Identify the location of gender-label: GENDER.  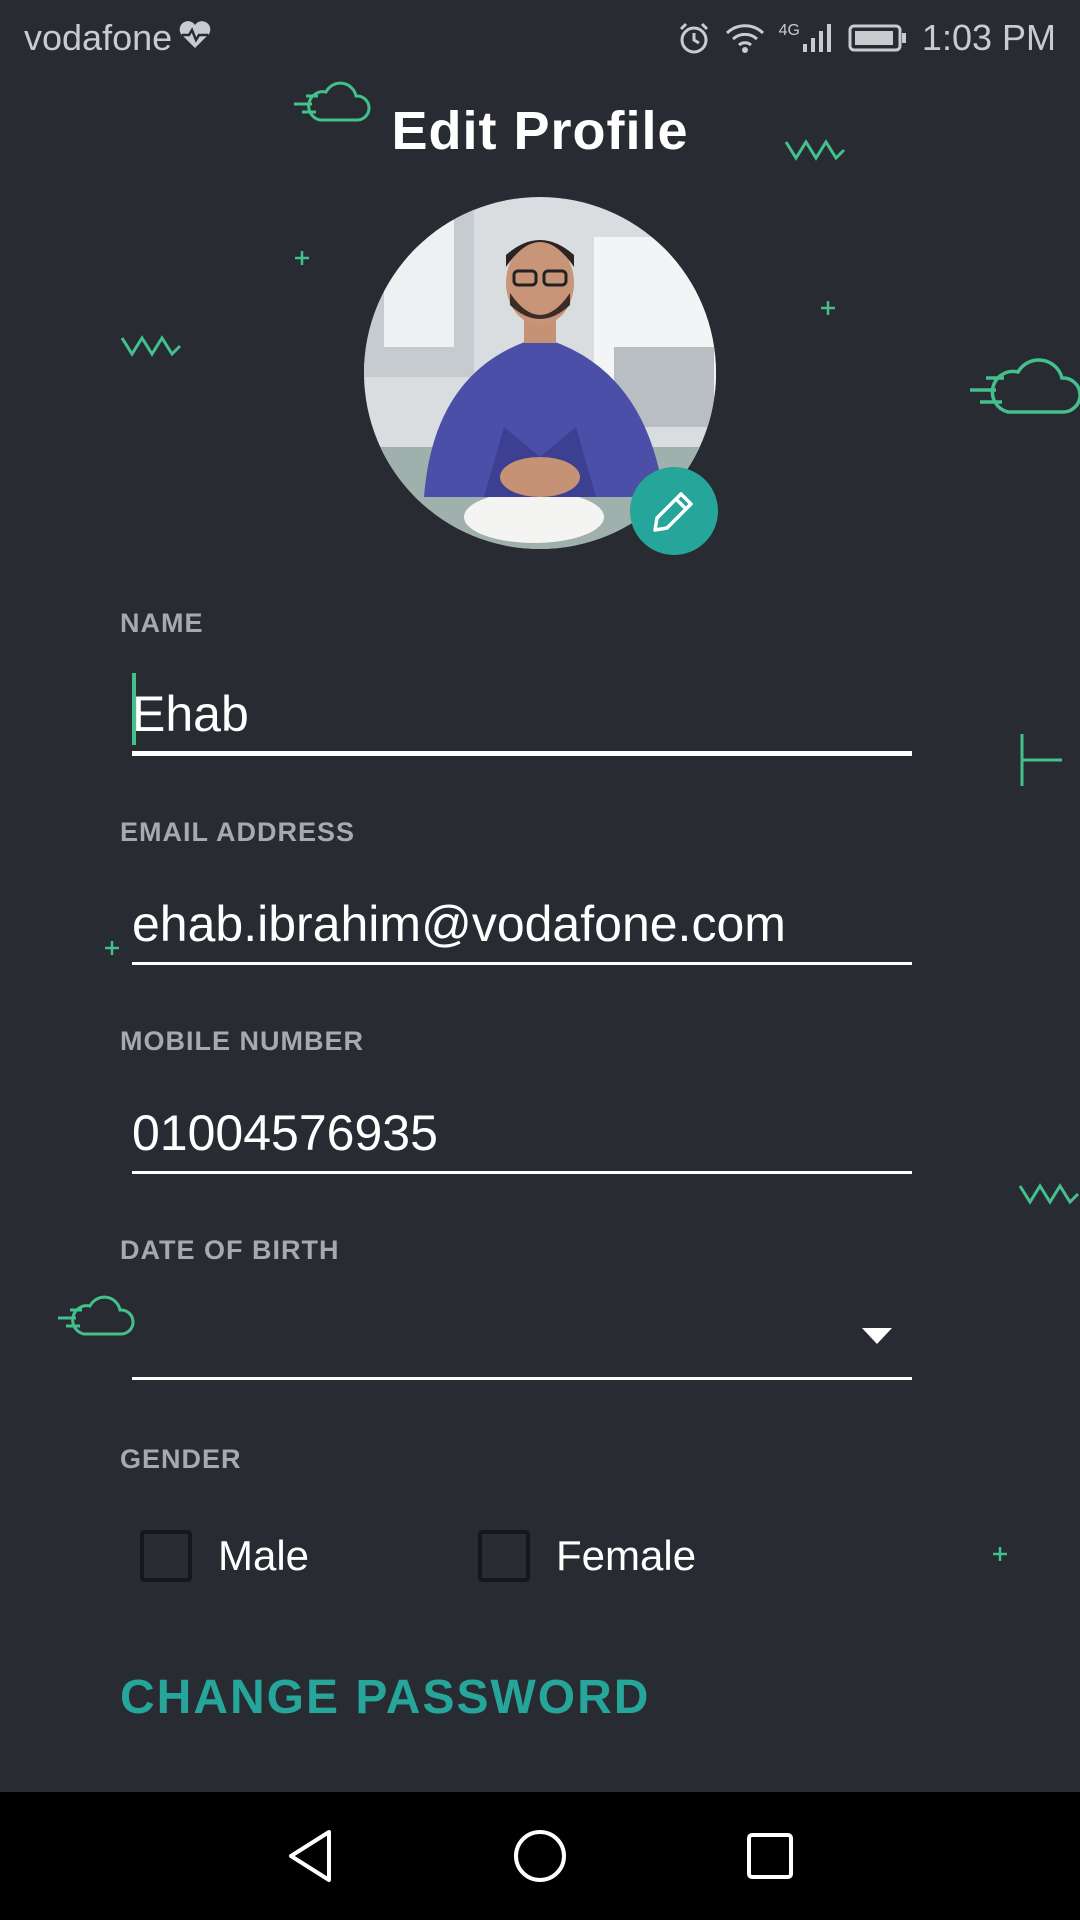
(181, 1459).